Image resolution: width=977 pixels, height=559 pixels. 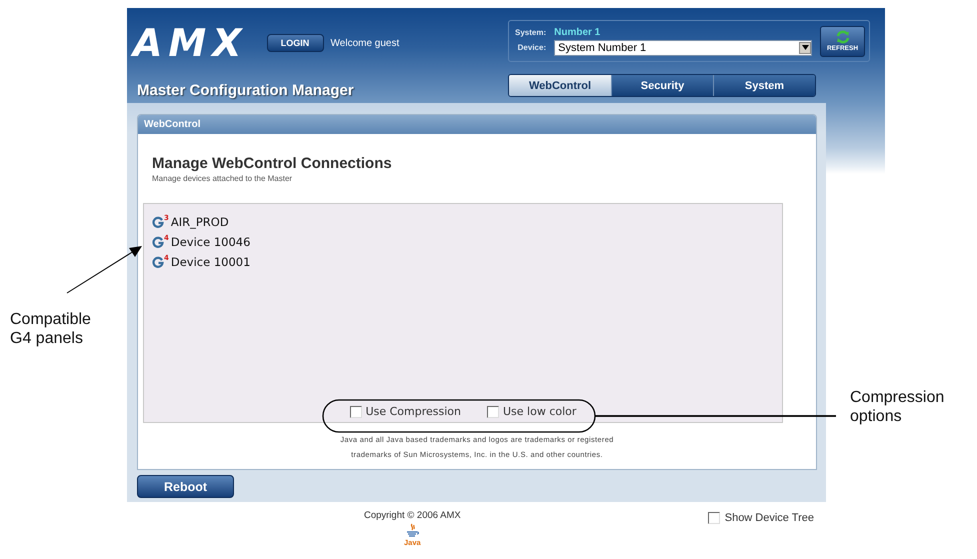 What do you see at coordinates (898, 407) in the screenshot?
I see `callout-label: Compression options` at bounding box center [898, 407].